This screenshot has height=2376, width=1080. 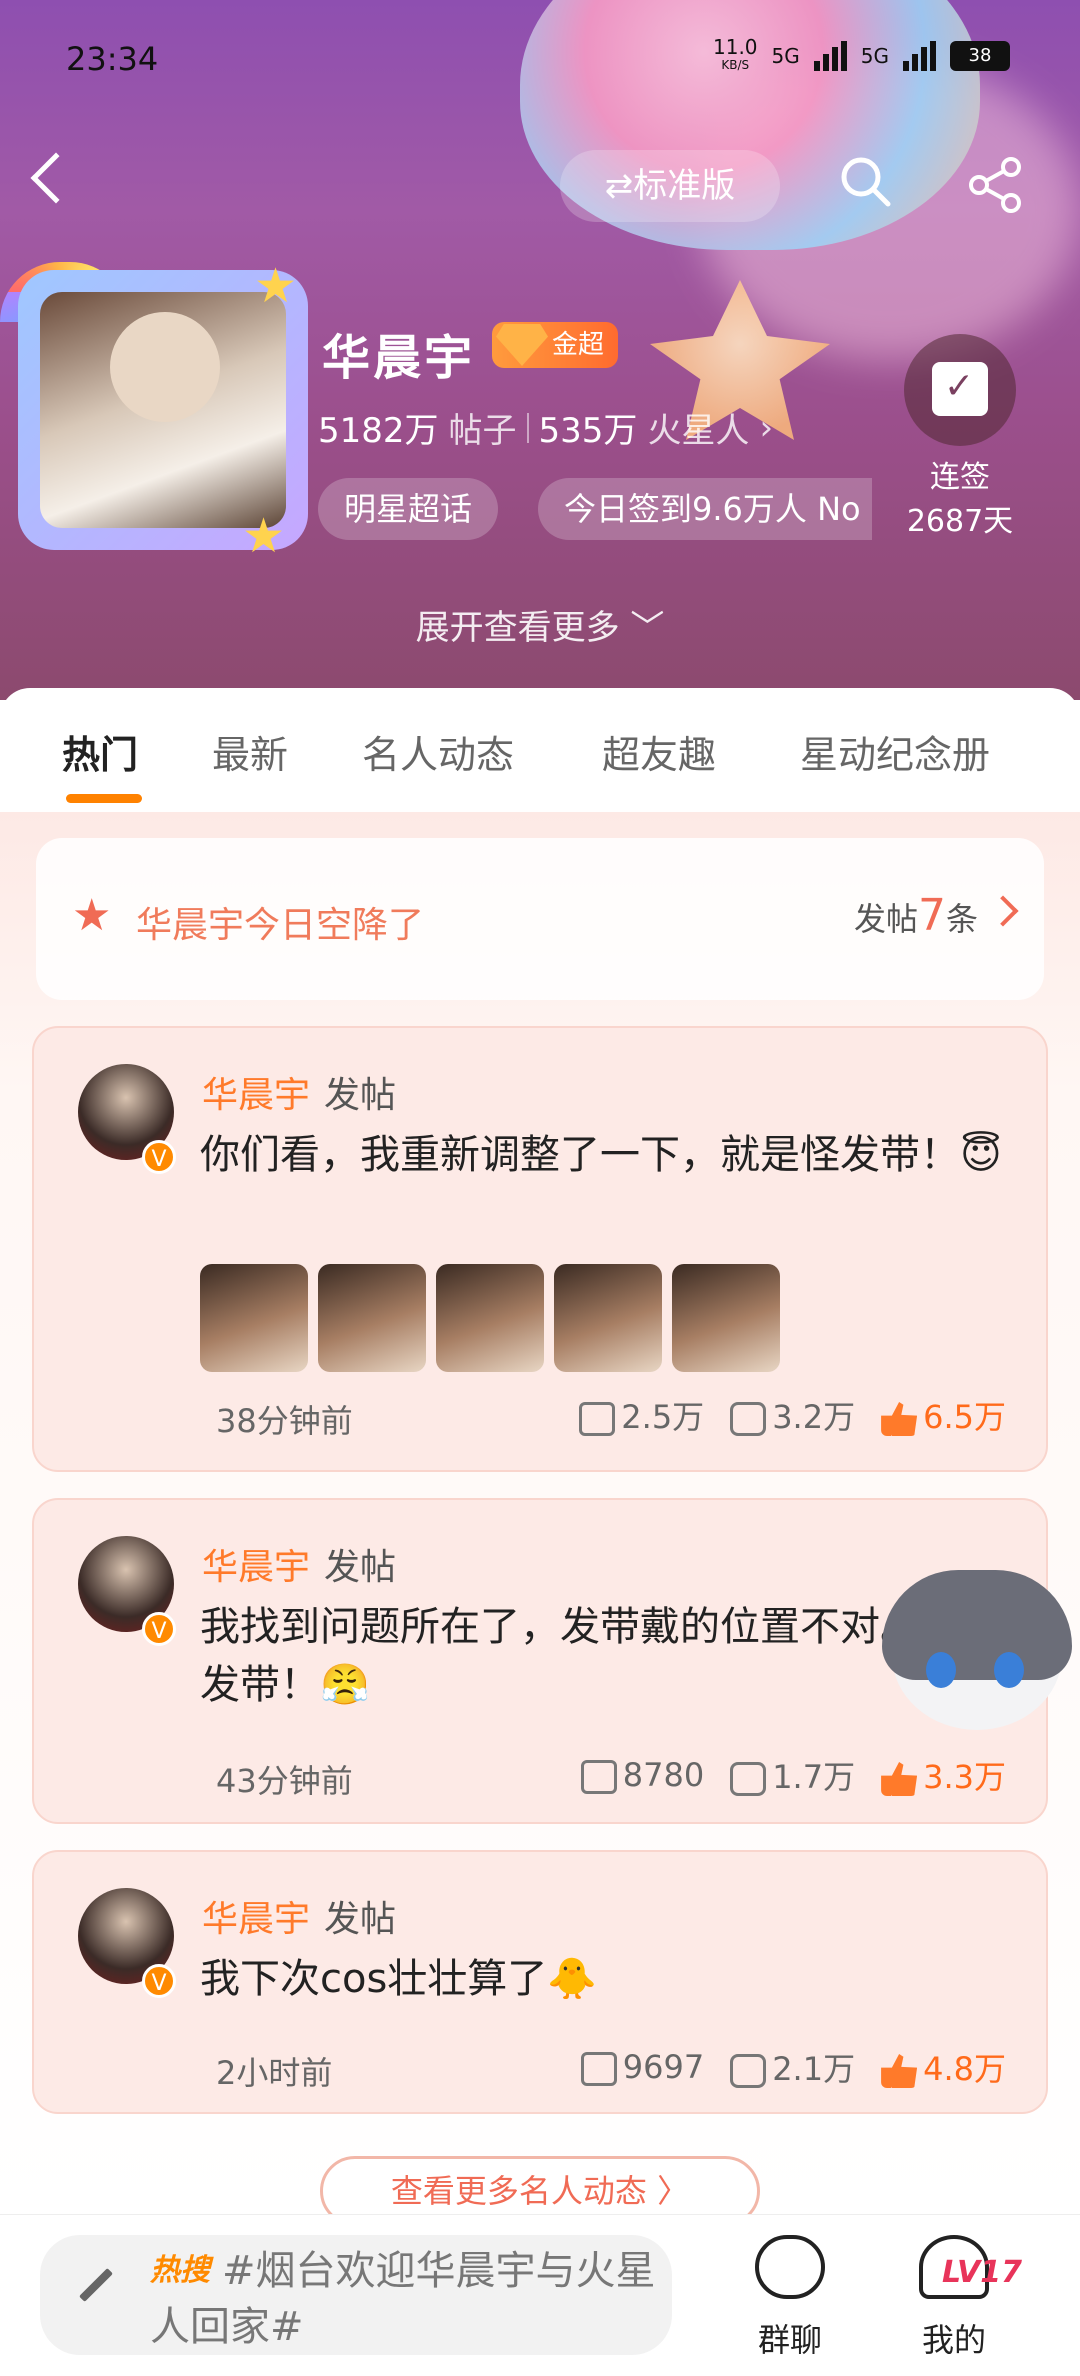 I want to click on share-count: 9697, so click(x=663, y=2067).